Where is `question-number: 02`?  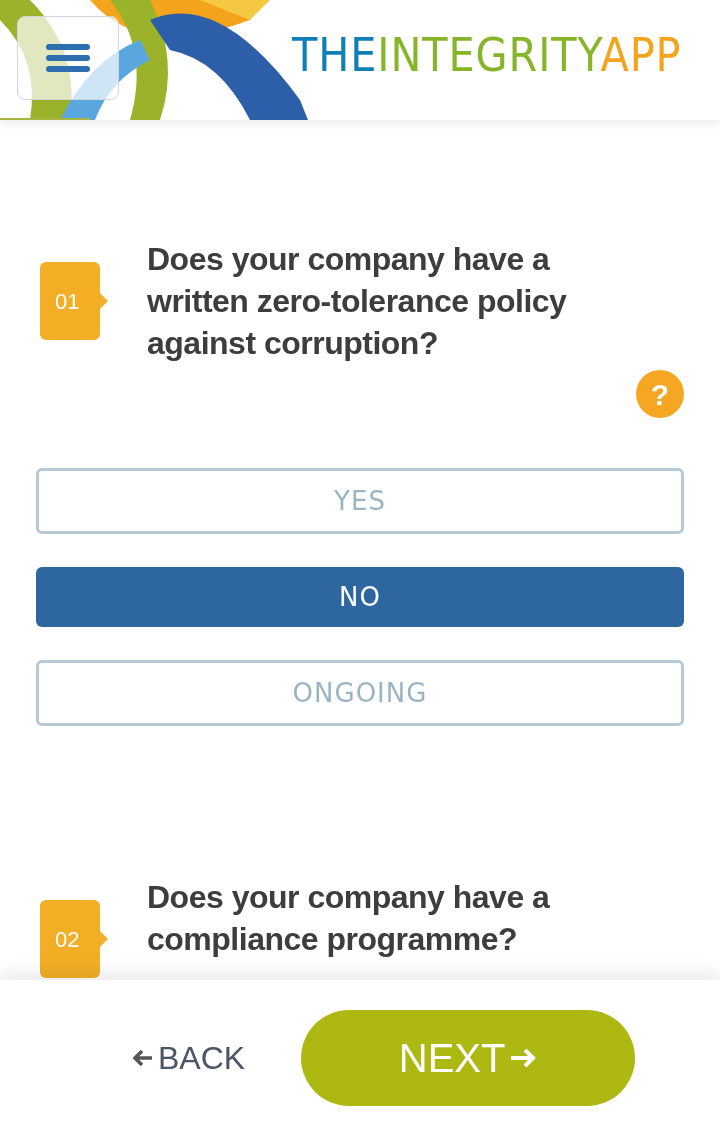 question-number: 02 is located at coordinates (74, 939).